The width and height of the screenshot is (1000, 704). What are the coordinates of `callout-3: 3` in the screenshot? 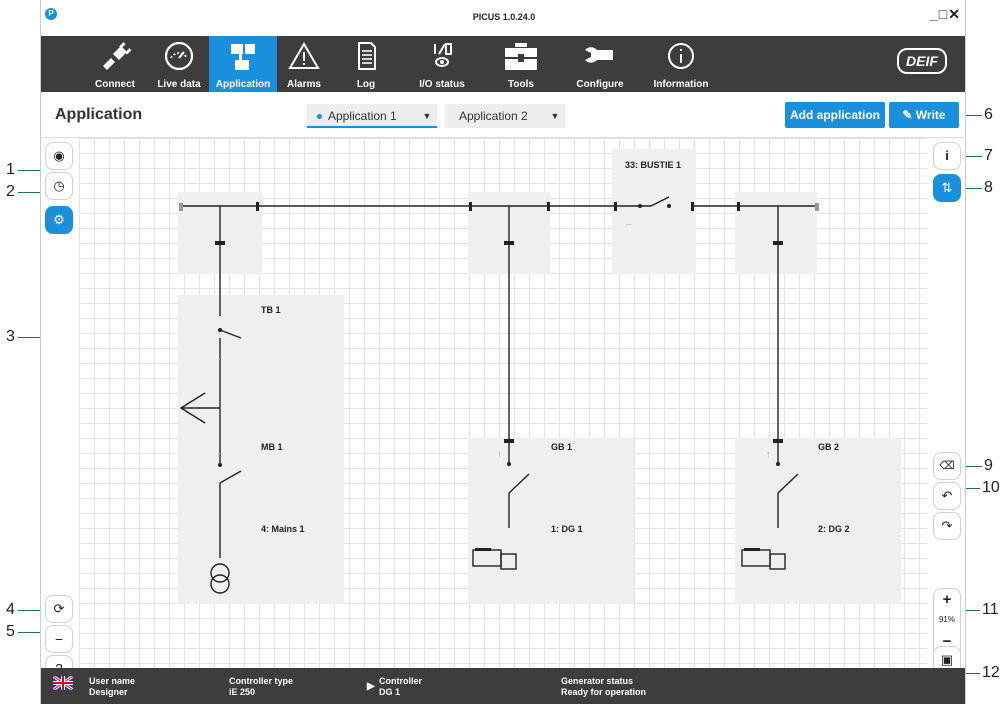 It's located at (10, 336).